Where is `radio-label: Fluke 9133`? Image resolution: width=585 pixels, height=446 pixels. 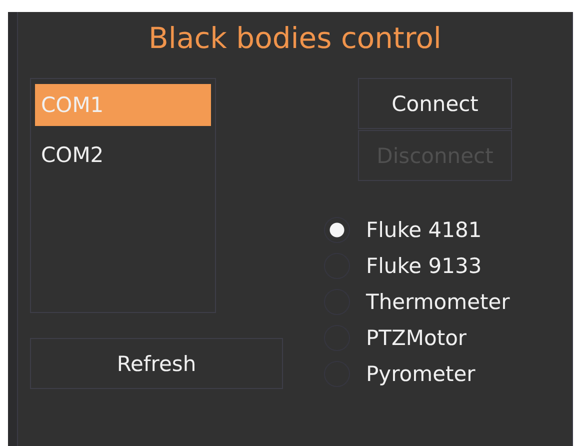 radio-label: Fluke 9133 is located at coordinates (424, 266).